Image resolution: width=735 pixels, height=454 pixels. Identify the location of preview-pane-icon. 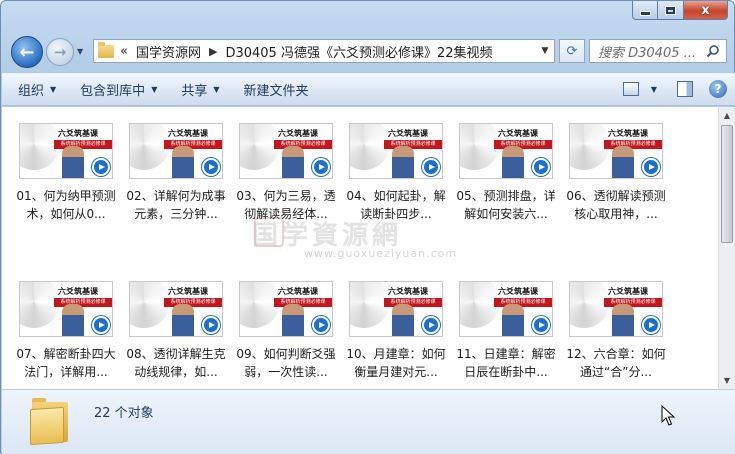
(685, 89).